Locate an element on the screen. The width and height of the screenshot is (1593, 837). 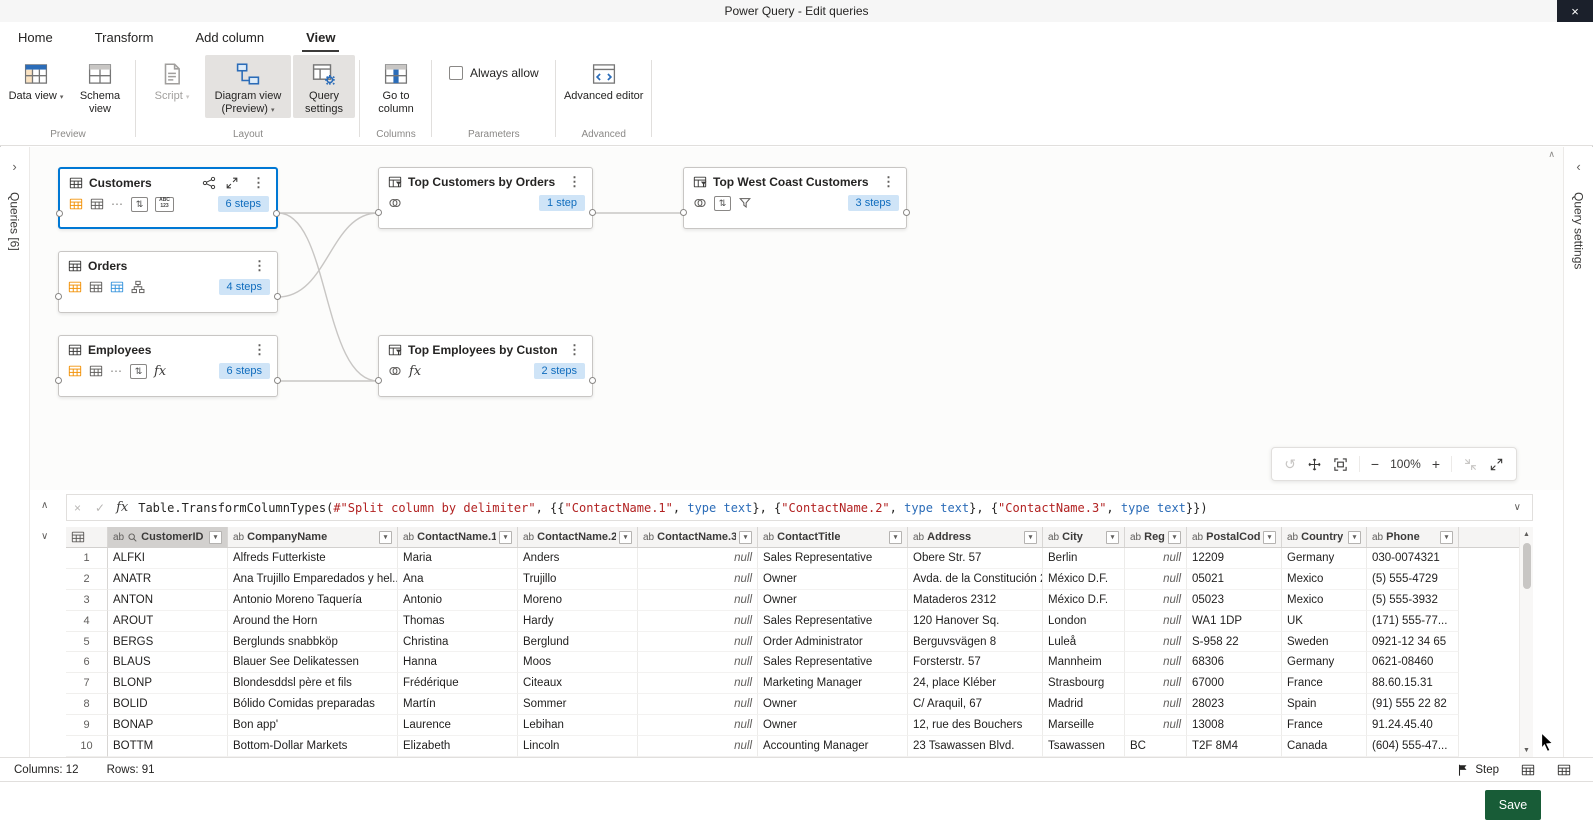
column-header-region: abRegion▾ is located at coordinates (1156, 537).